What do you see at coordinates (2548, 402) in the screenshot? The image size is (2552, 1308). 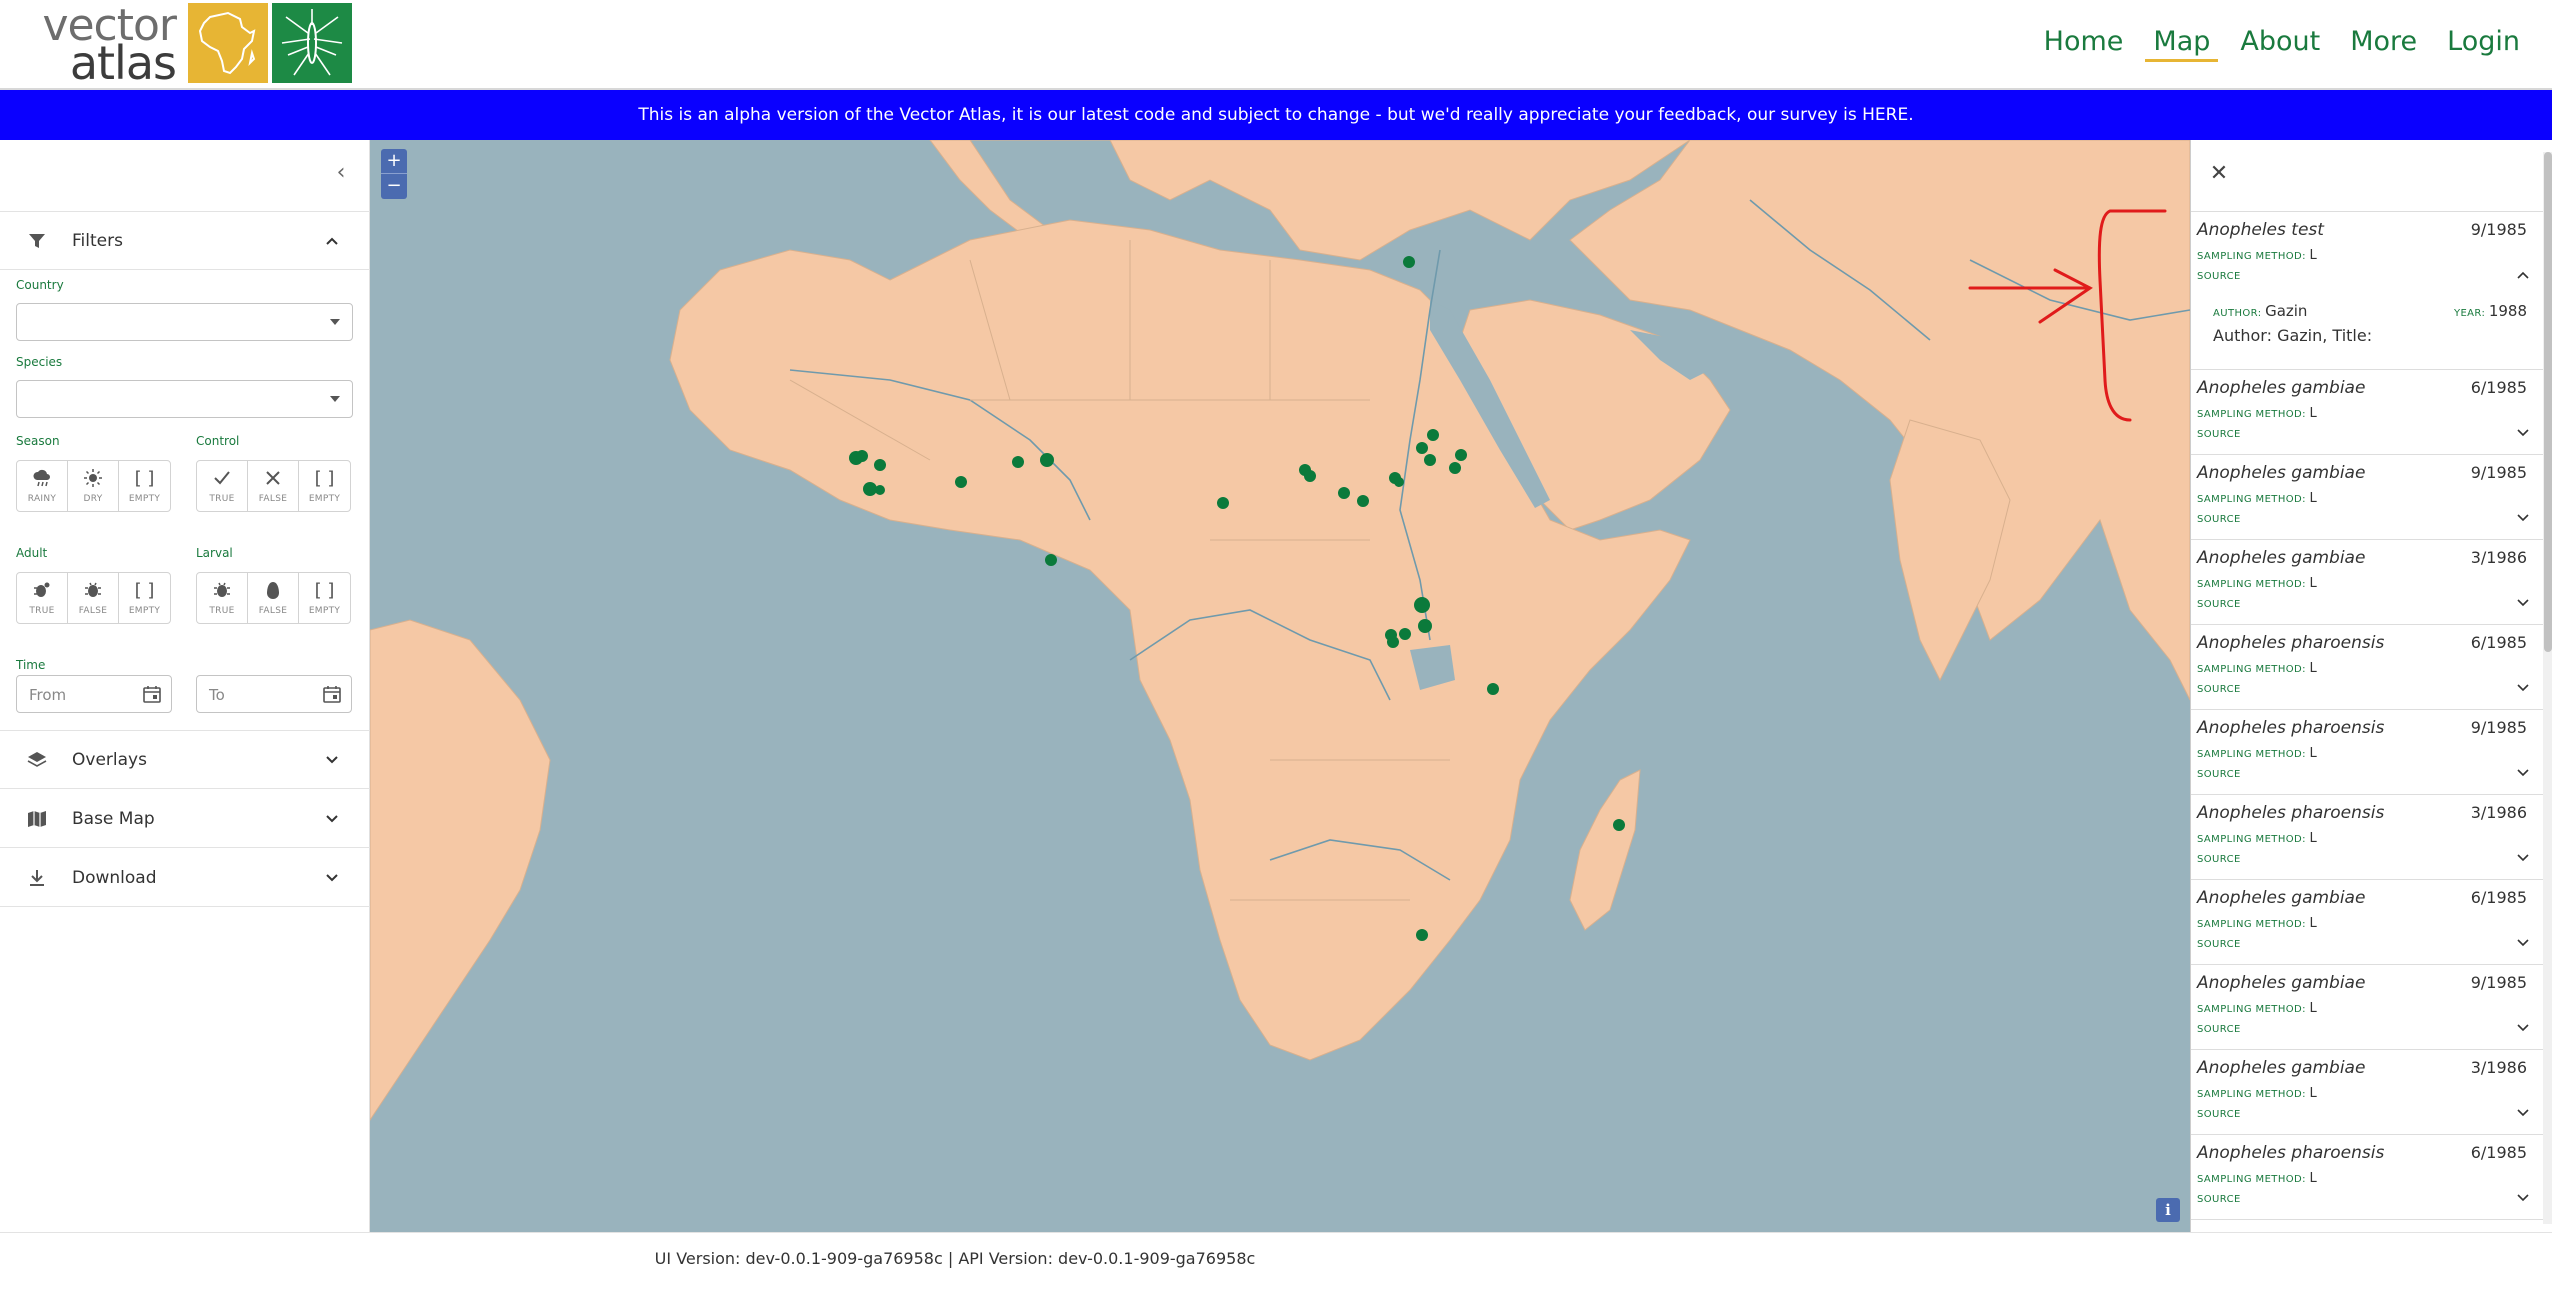 I see `scroll-thumb` at bounding box center [2548, 402].